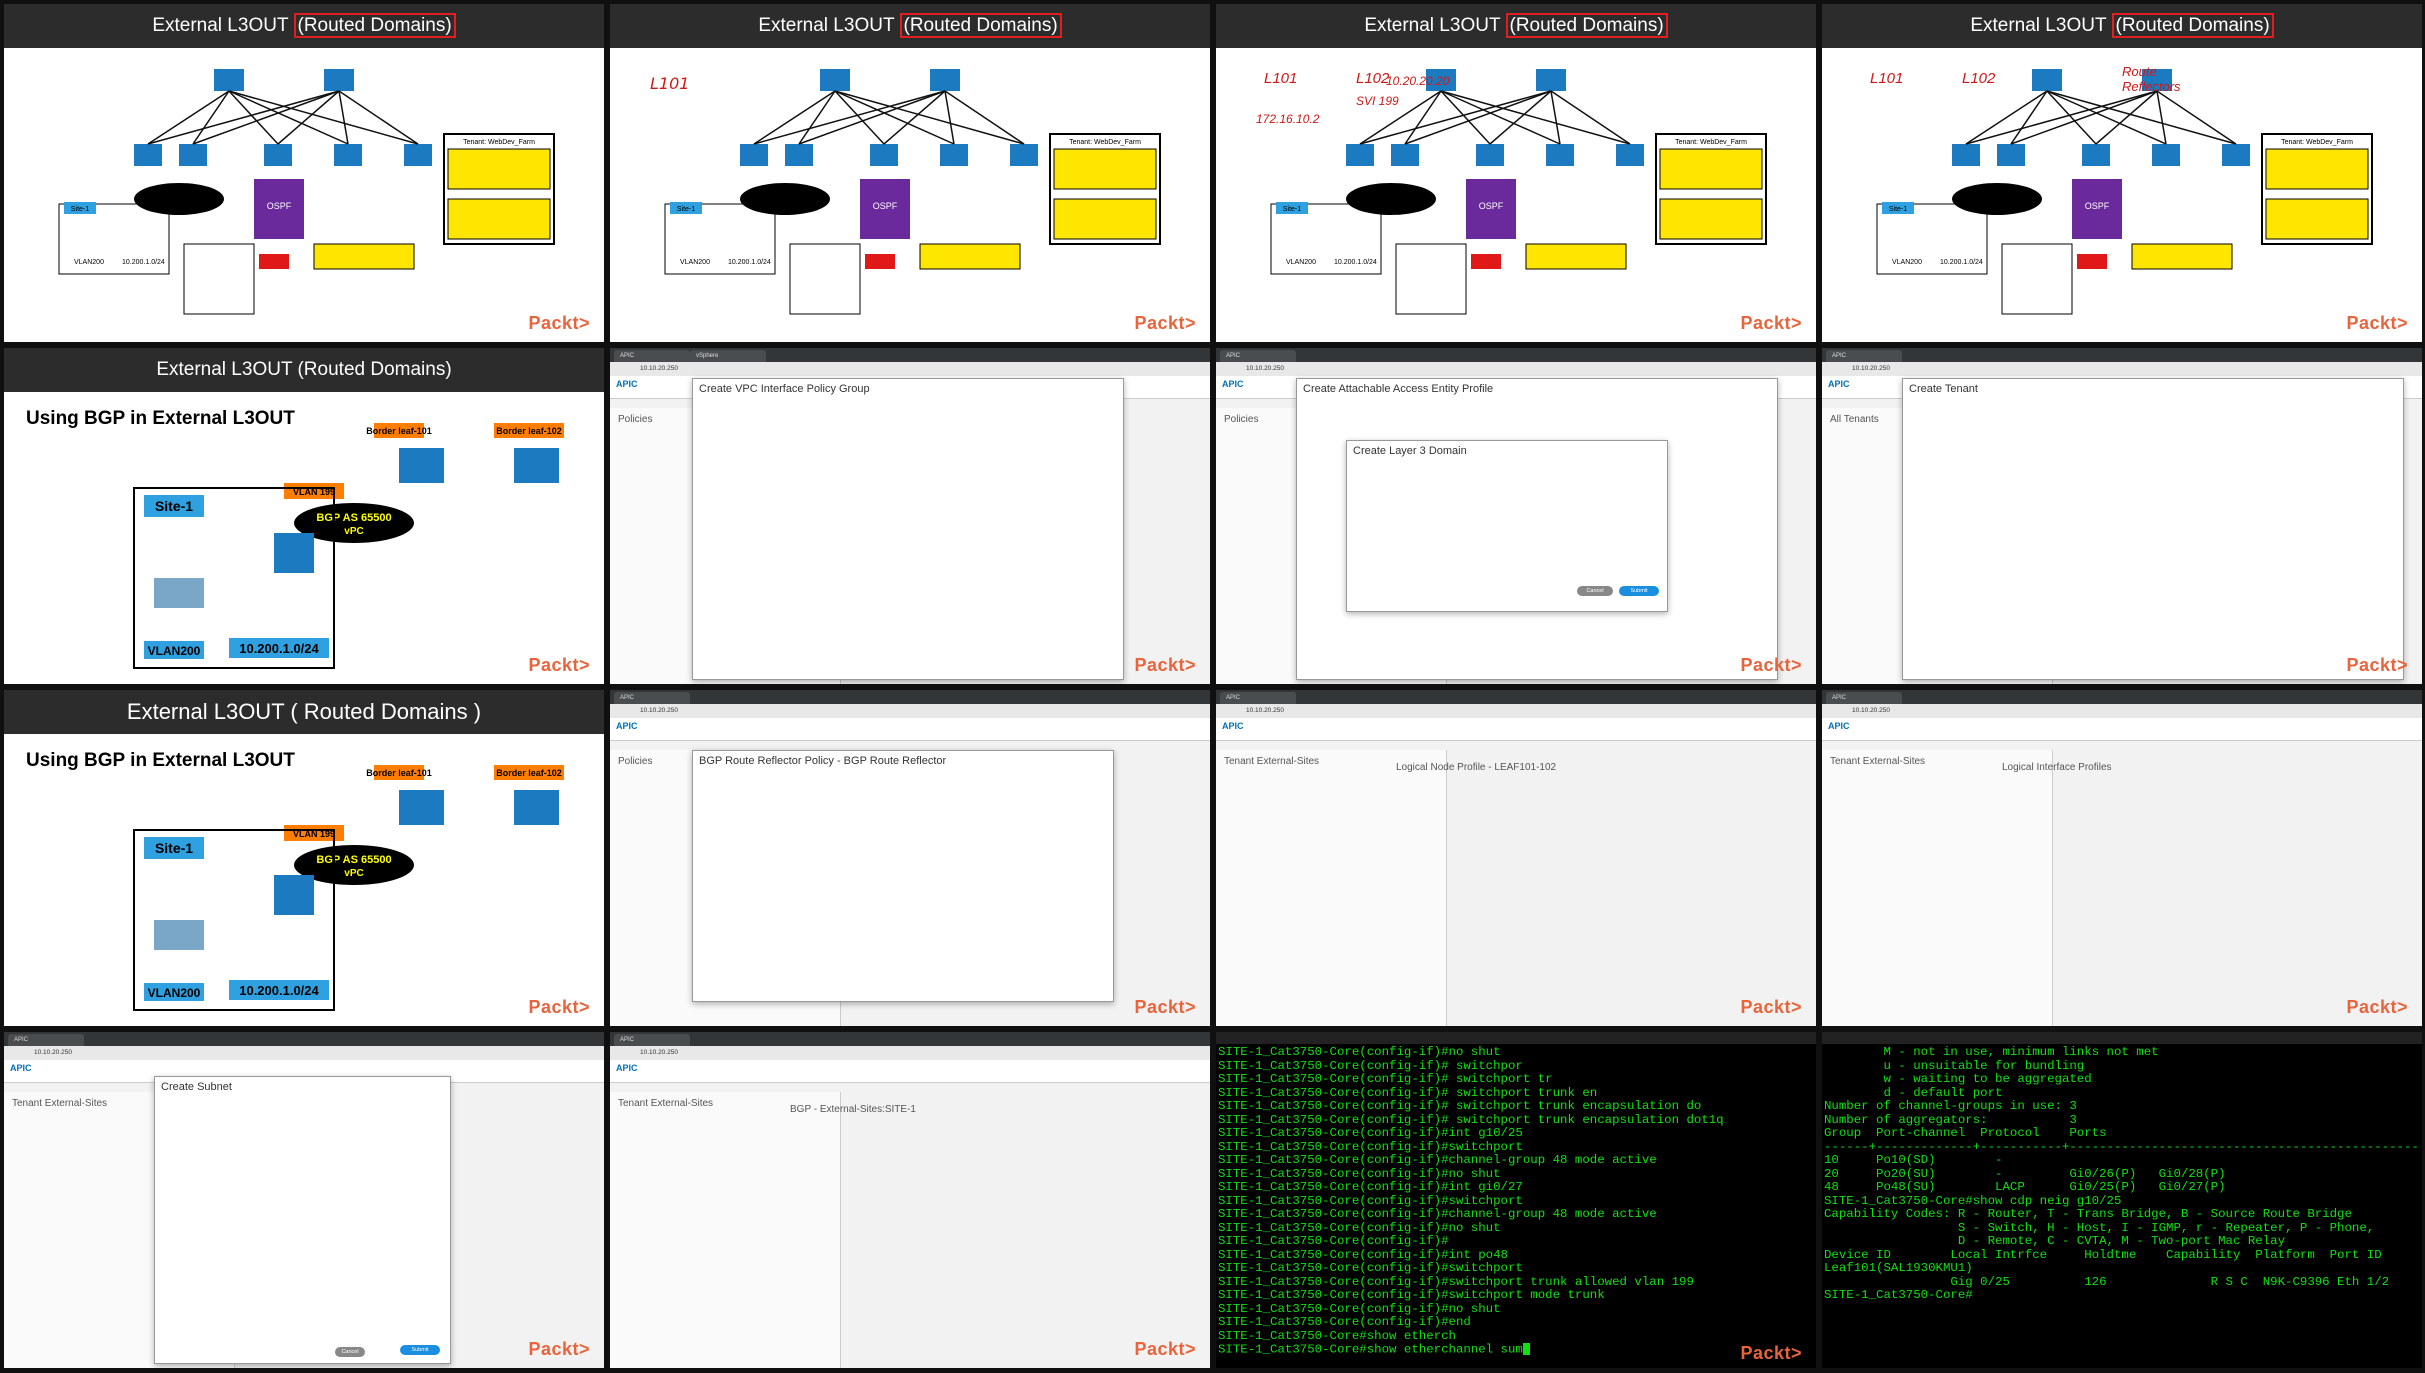 The width and height of the screenshot is (2425, 1373). I want to click on host-icon, so click(179, 935).